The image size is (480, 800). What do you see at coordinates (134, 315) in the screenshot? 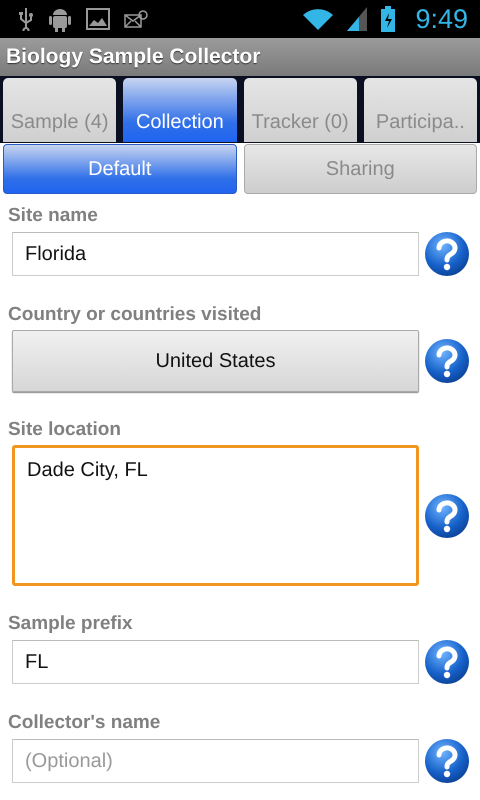
I see `field-label: Country or countries visited` at bounding box center [134, 315].